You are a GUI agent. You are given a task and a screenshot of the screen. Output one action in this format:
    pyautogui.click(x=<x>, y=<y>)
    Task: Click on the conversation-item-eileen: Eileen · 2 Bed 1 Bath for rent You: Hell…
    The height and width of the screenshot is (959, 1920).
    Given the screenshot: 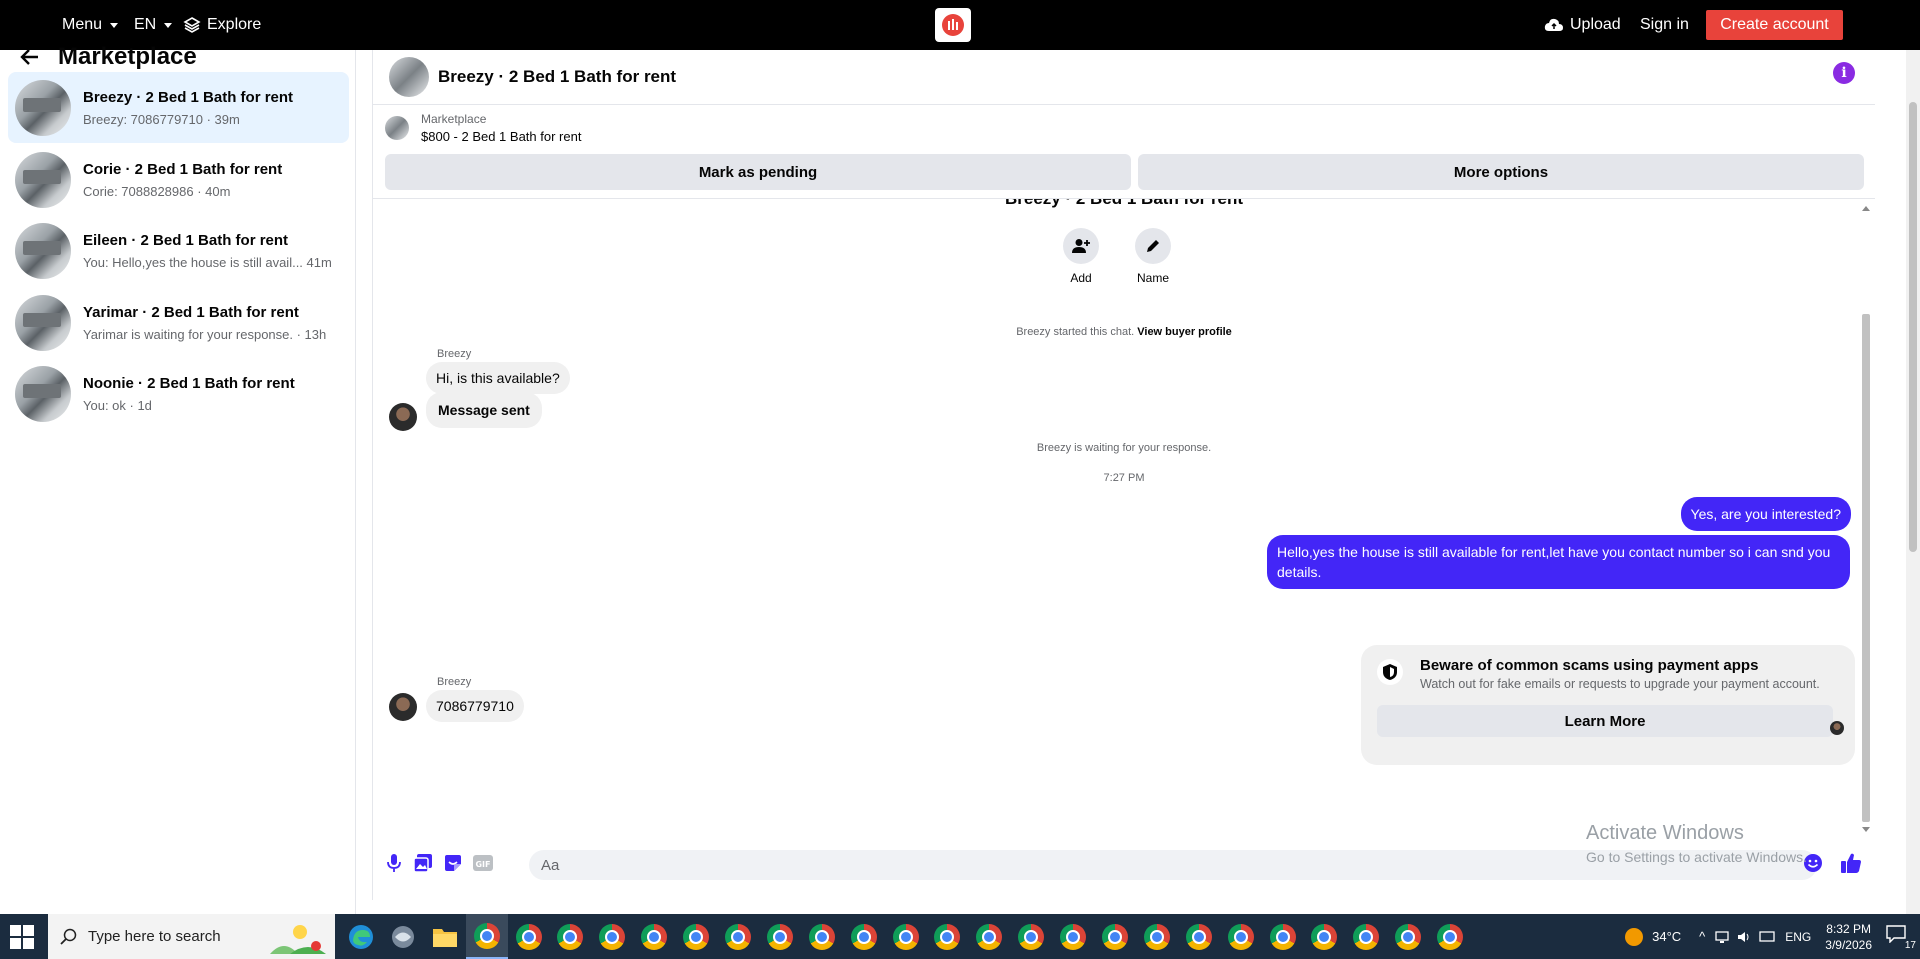 What is the action you would take?
    pyautogui.click(x=178, y=250)
    